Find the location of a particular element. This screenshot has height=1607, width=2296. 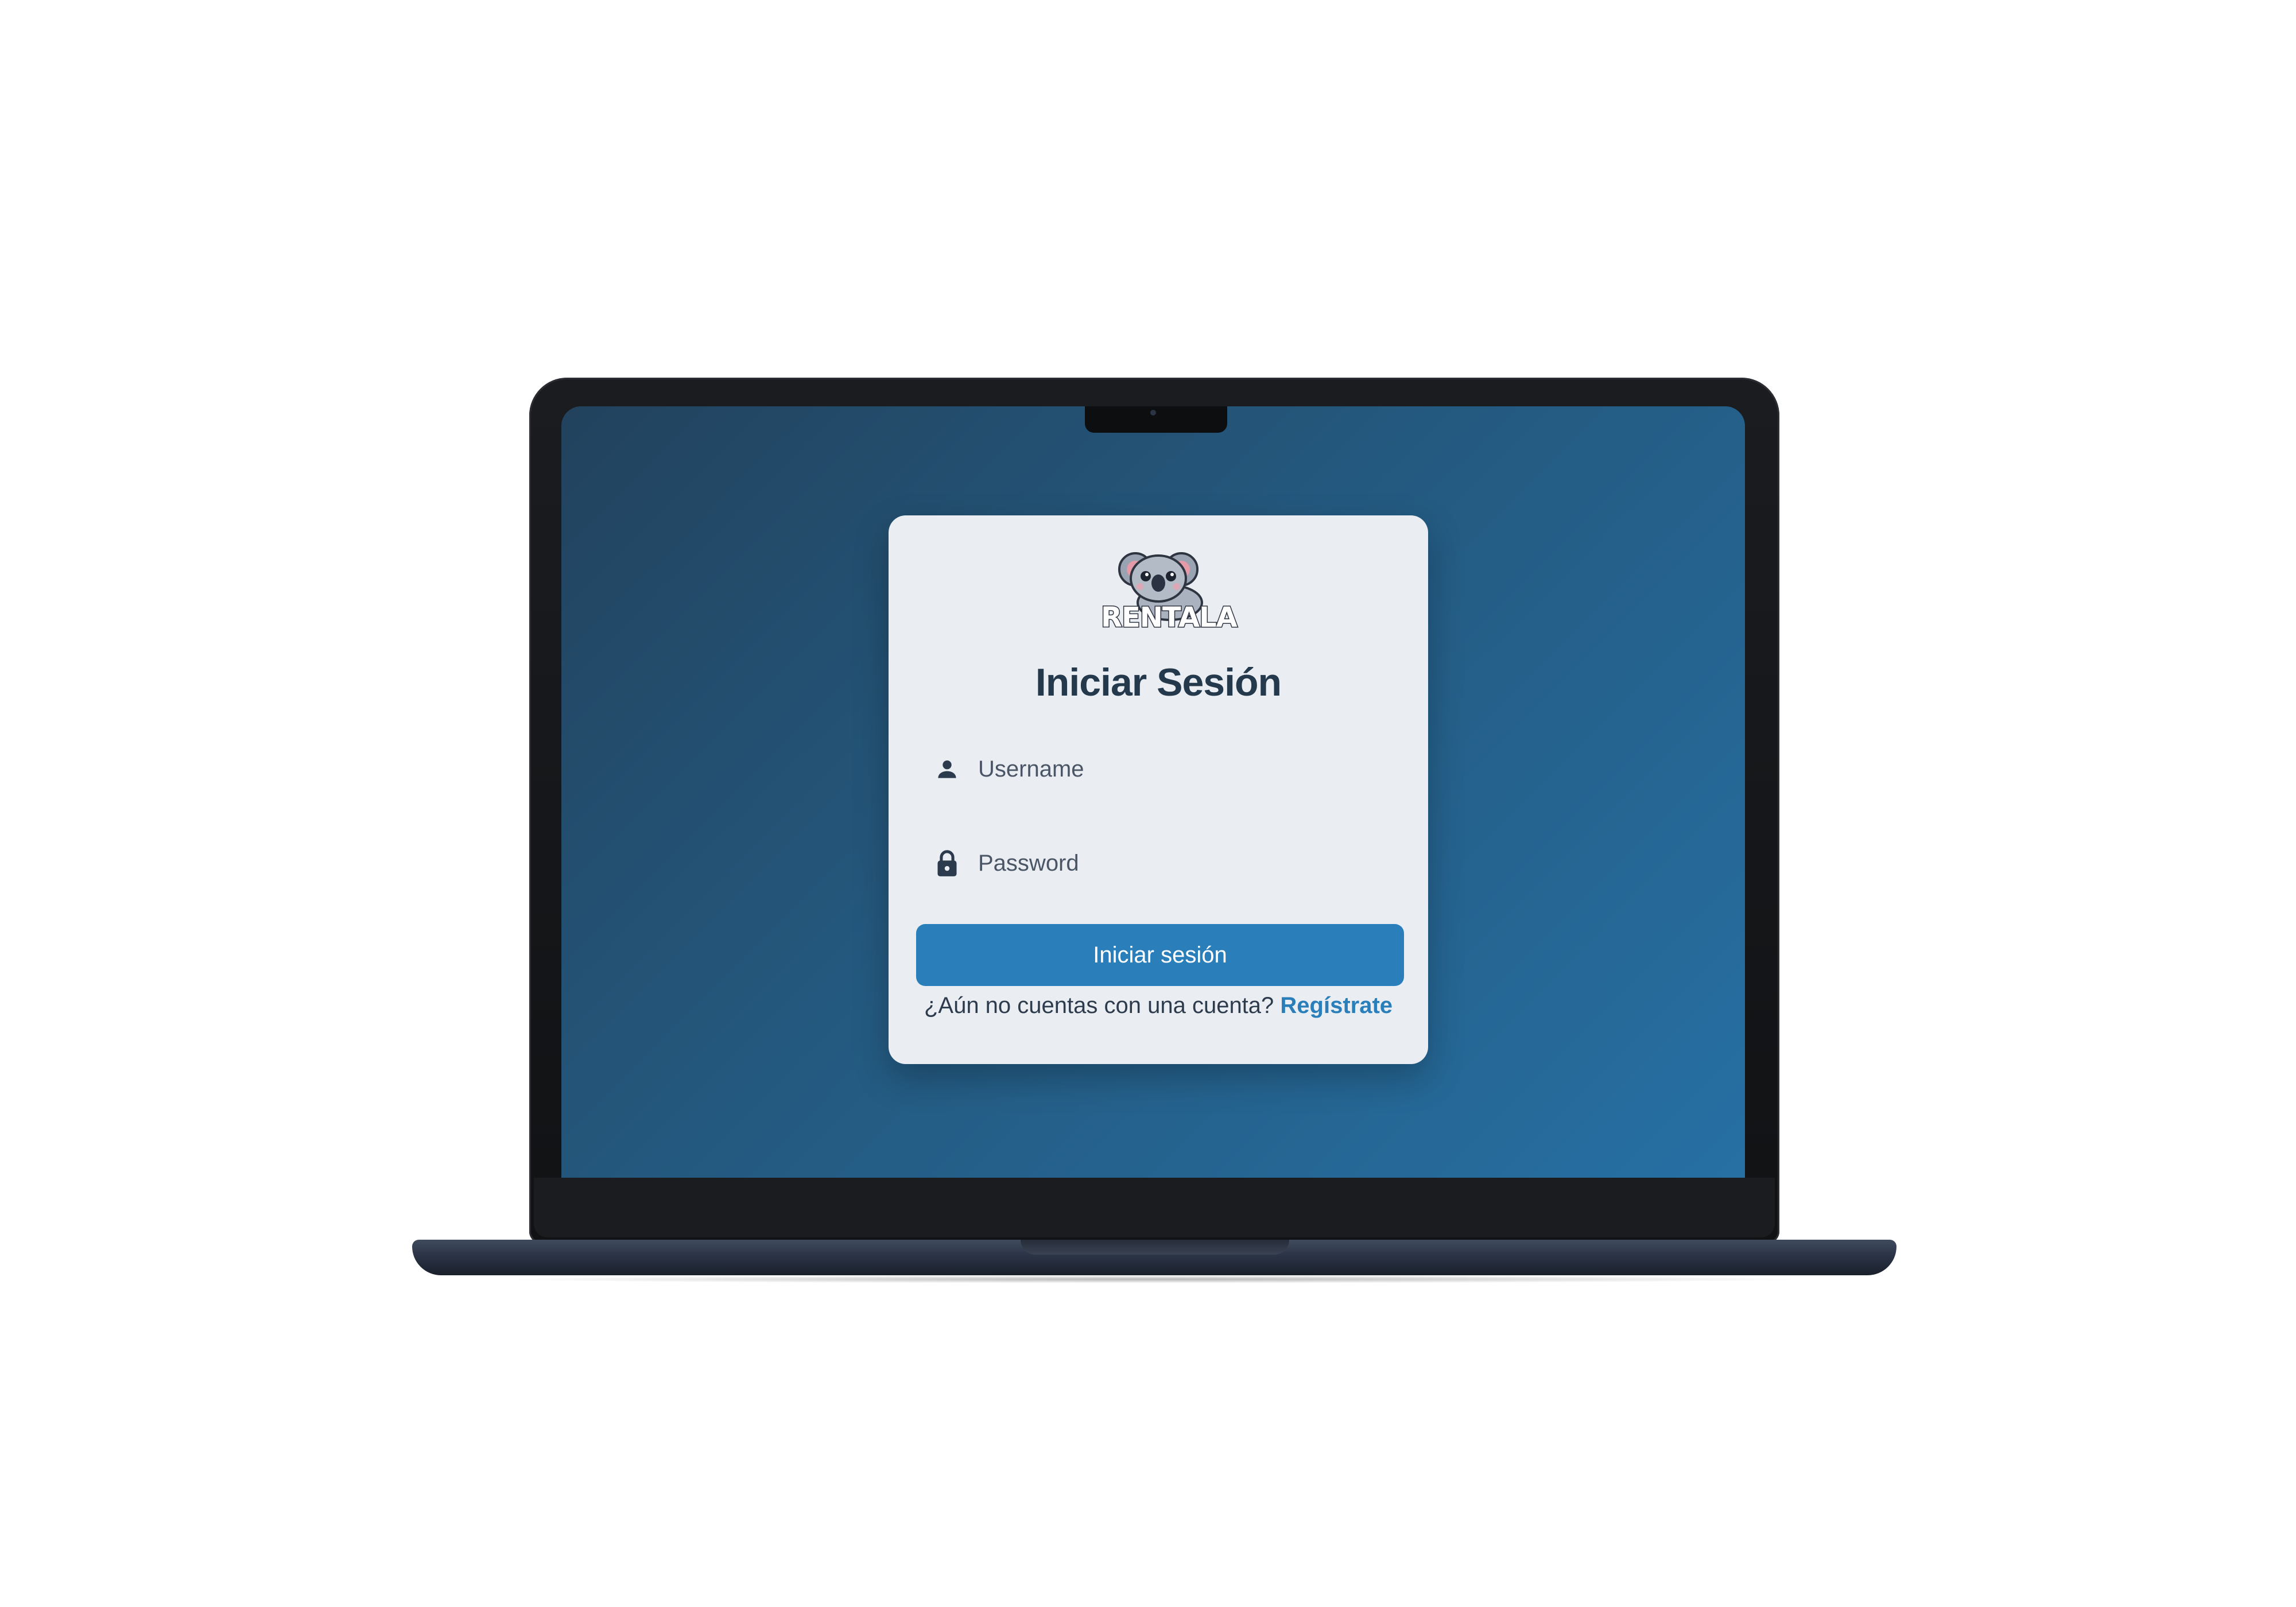

register-link: Regístrate is located at coordinates (1336, 1005).